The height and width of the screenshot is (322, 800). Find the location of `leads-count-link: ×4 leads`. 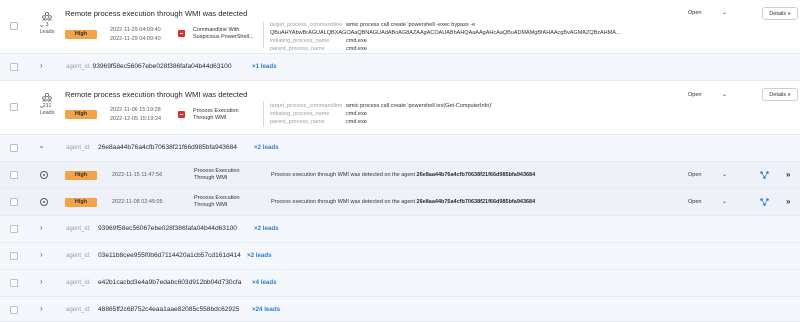

leads-count-link: ×4 leads is located at coordinates (264, 282).